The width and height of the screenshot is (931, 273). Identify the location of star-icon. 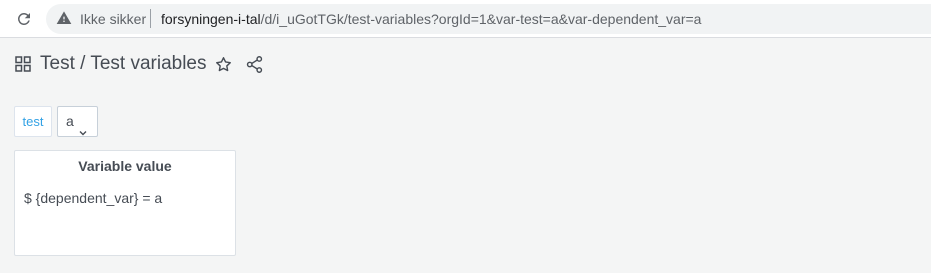
(223, 64).